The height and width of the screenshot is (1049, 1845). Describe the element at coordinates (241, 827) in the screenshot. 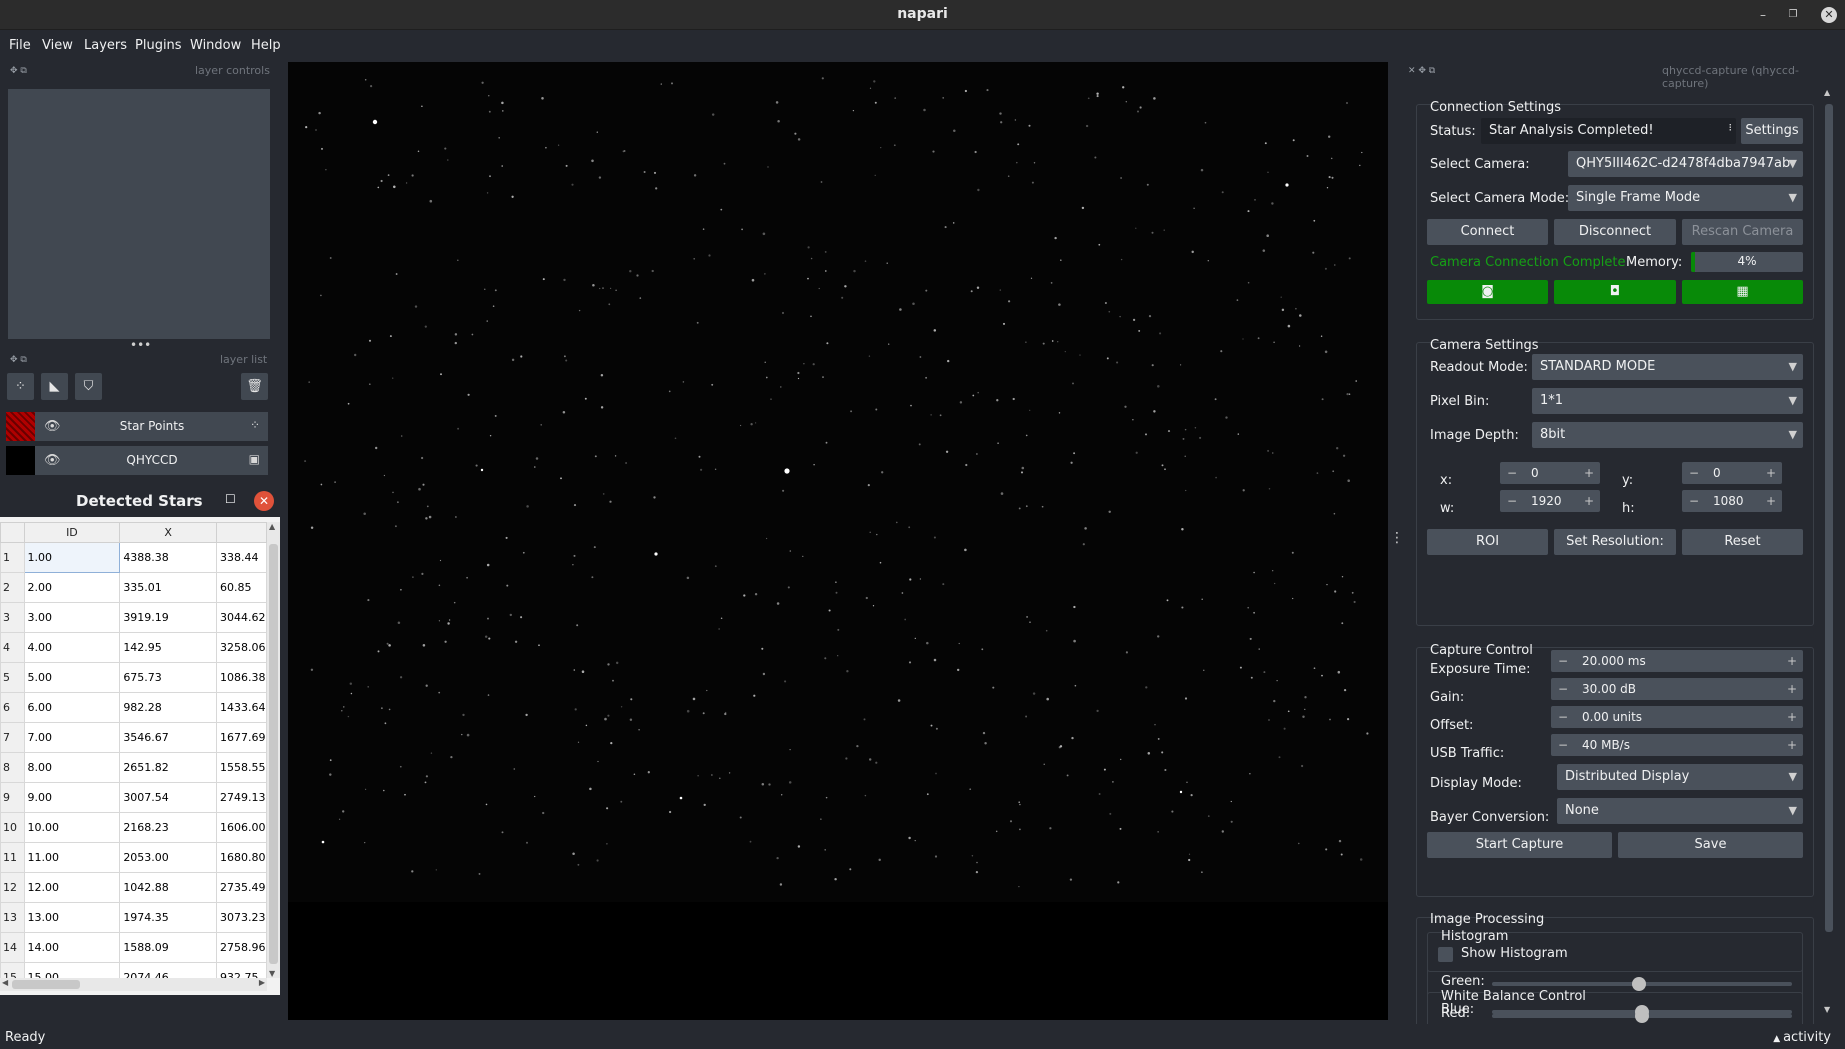

I see `table-cell: 1606.00` at that location.